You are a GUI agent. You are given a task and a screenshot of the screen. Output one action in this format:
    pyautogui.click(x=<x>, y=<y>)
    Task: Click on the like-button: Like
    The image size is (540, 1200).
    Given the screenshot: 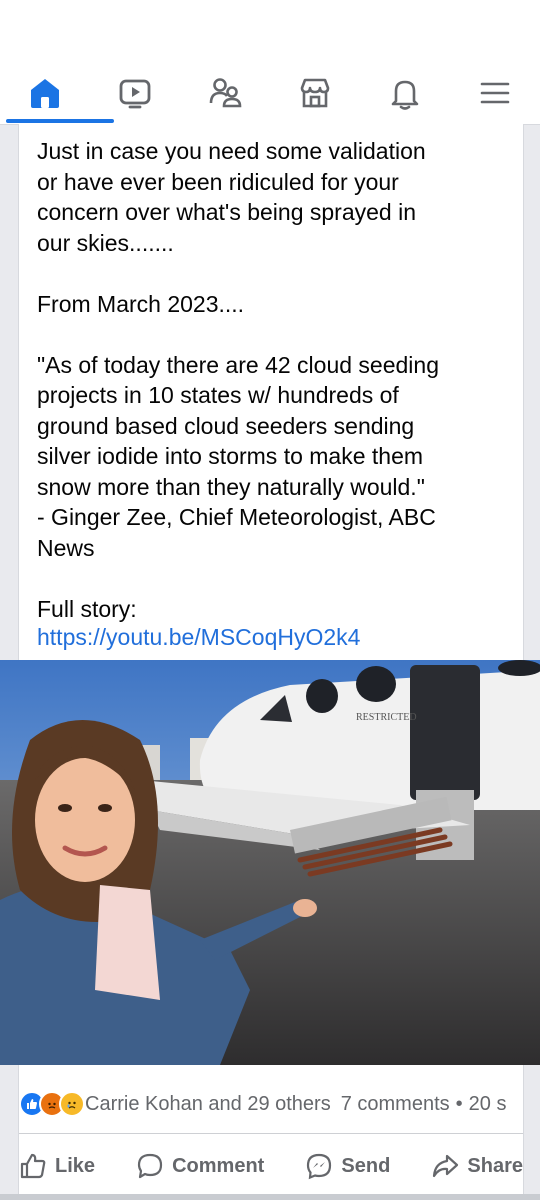 What is the action you would take?
    pyautogui.click(x=57, y=1166)
    